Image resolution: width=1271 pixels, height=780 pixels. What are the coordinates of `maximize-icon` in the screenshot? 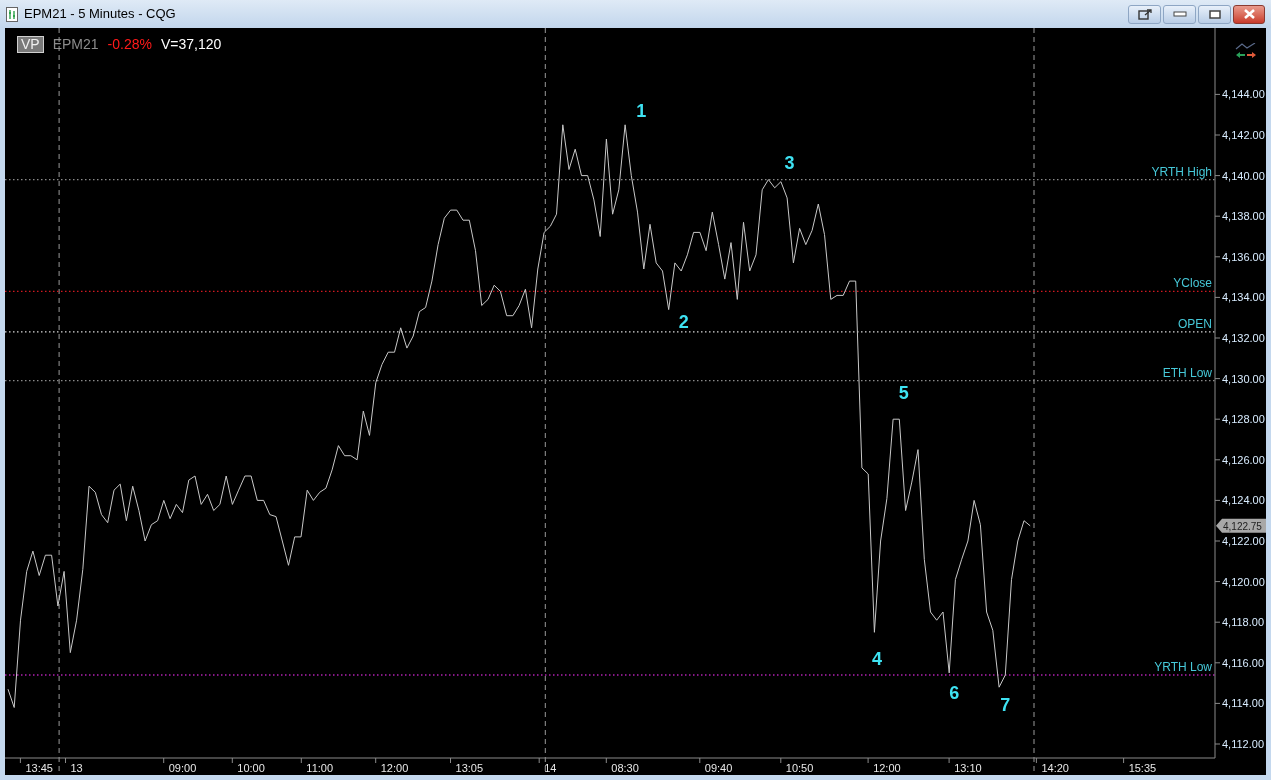 It's located at (1214, 14).